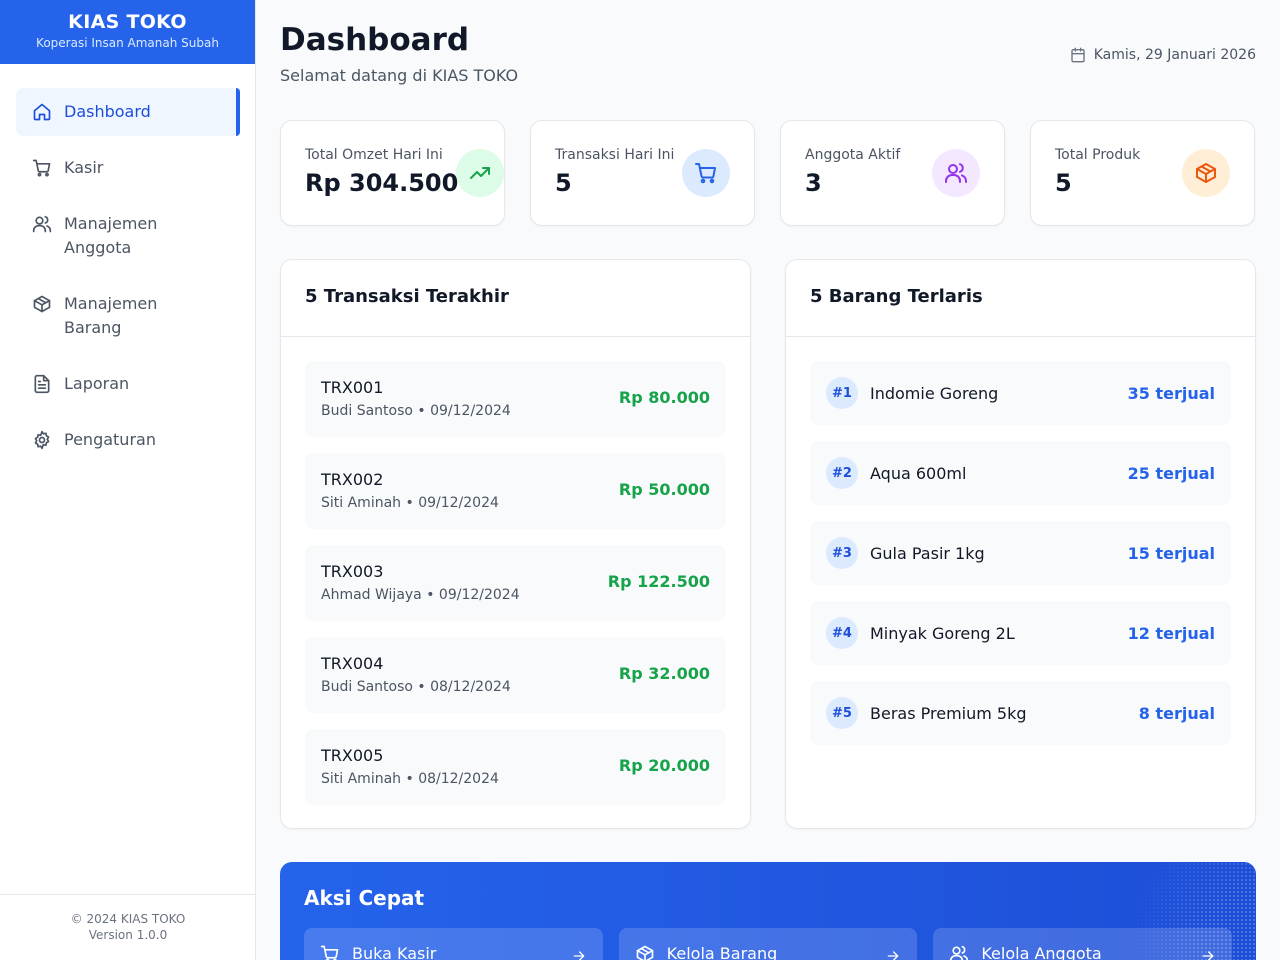 Image resolution: width=1280 pixels, height=960 pixels. Describe the element at coordinates (664, 489) in the screenshot. I see `transaction-amount: Rp 50.000` at that location.